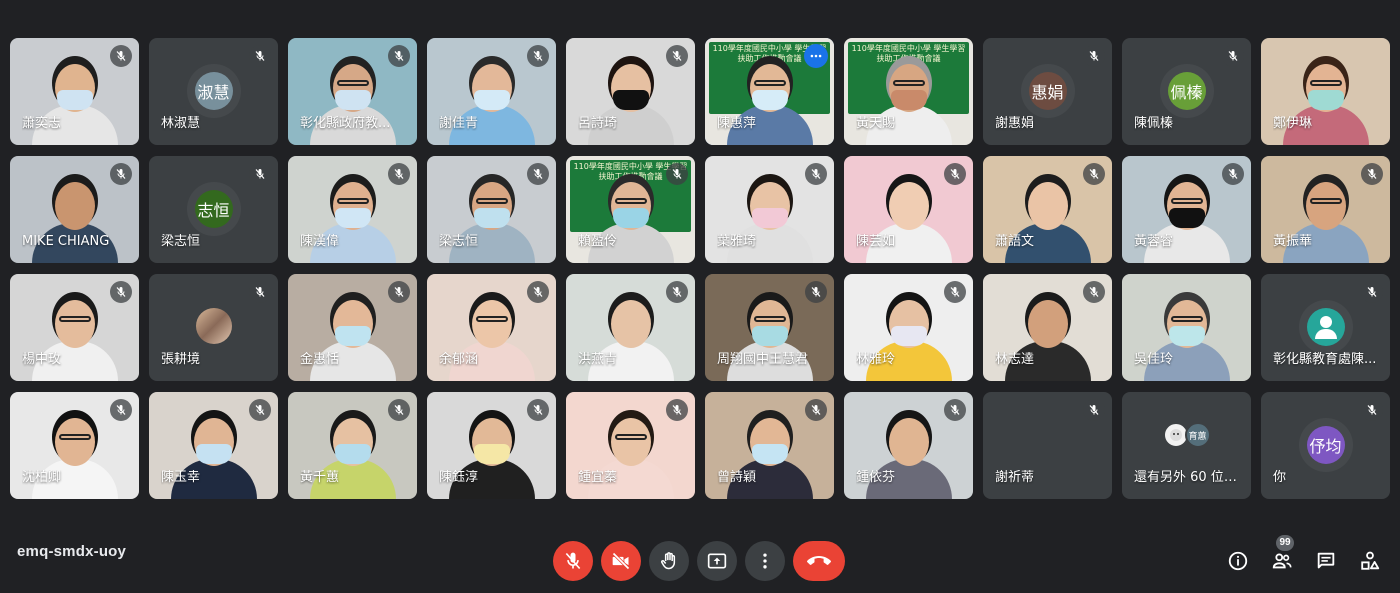 The height and width of the screenshot is (593, 1400). I want to click on activities-button, so click(1370, 561).